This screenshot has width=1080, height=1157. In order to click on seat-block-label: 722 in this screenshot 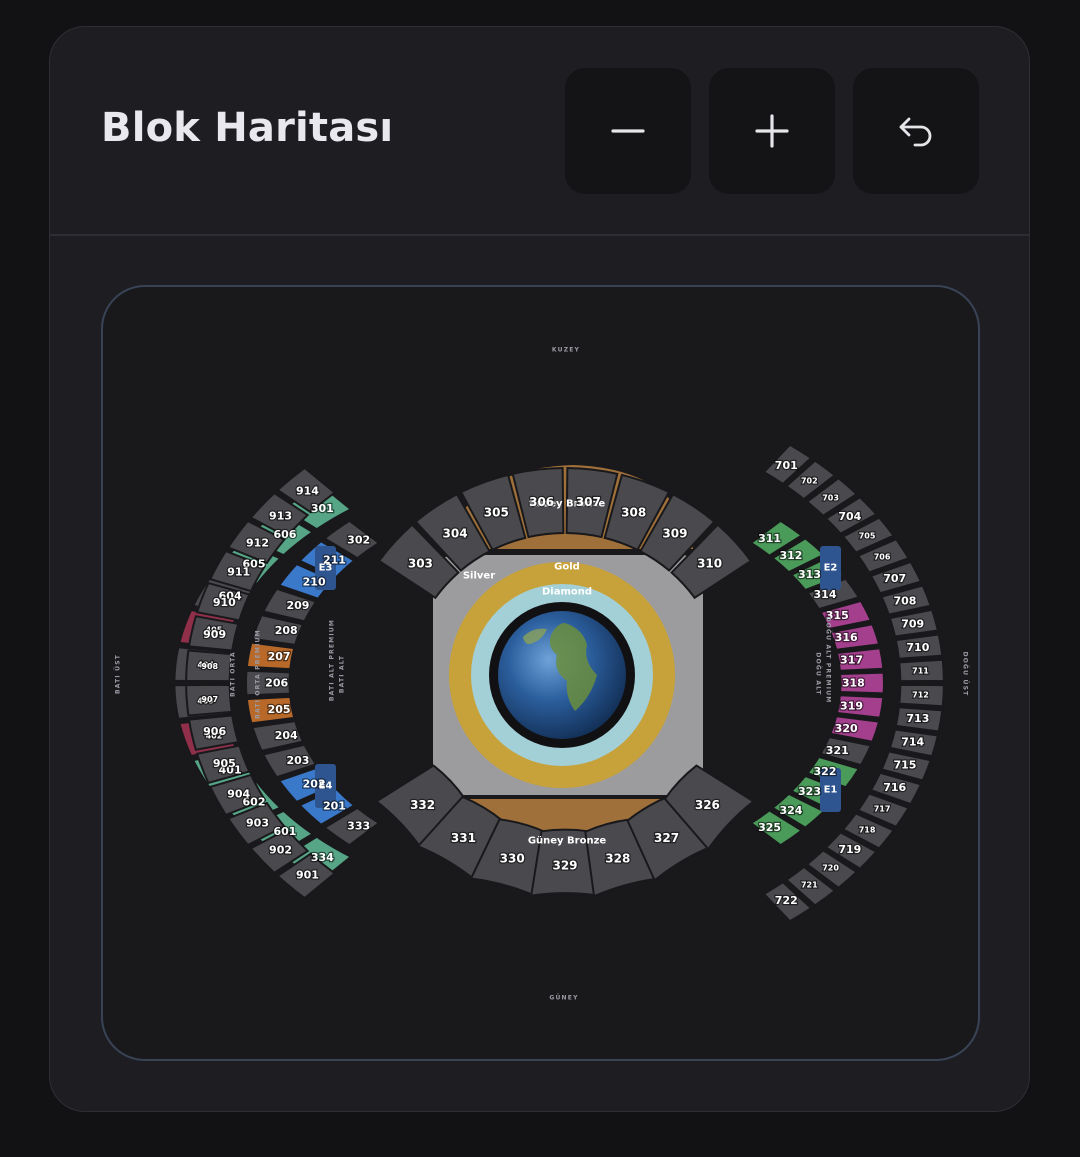, I will do `click(786, 900)`.